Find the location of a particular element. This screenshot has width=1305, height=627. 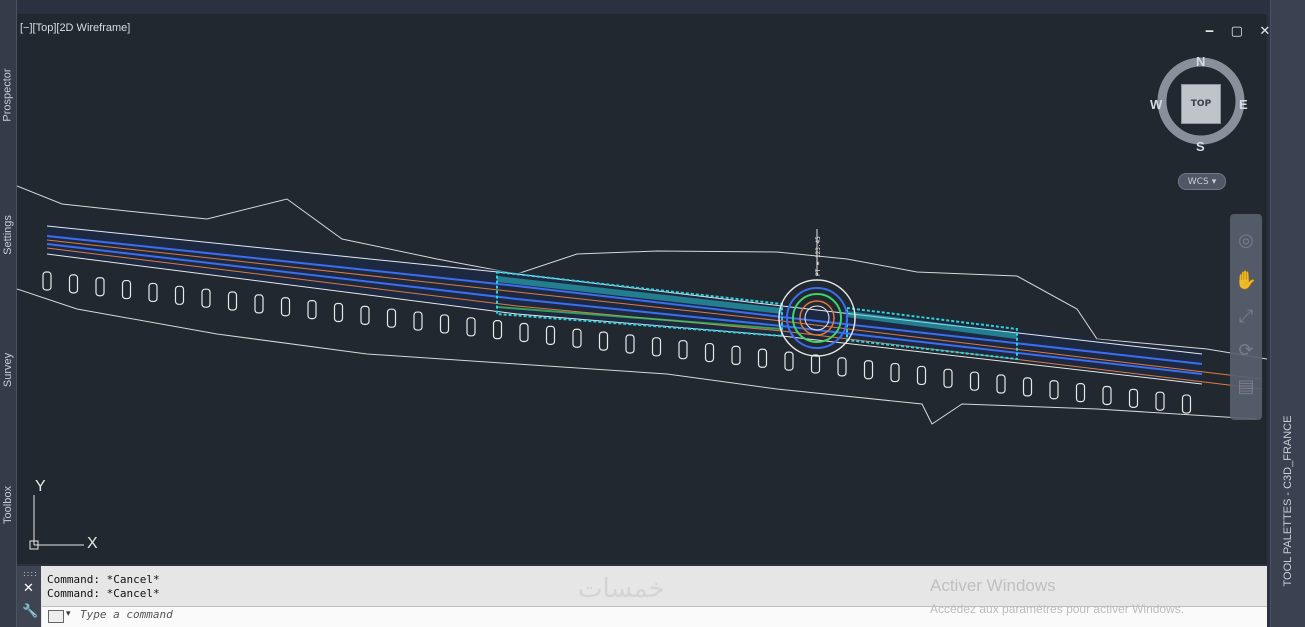

tab-settings: Settings is located at coordinates (8, 235).